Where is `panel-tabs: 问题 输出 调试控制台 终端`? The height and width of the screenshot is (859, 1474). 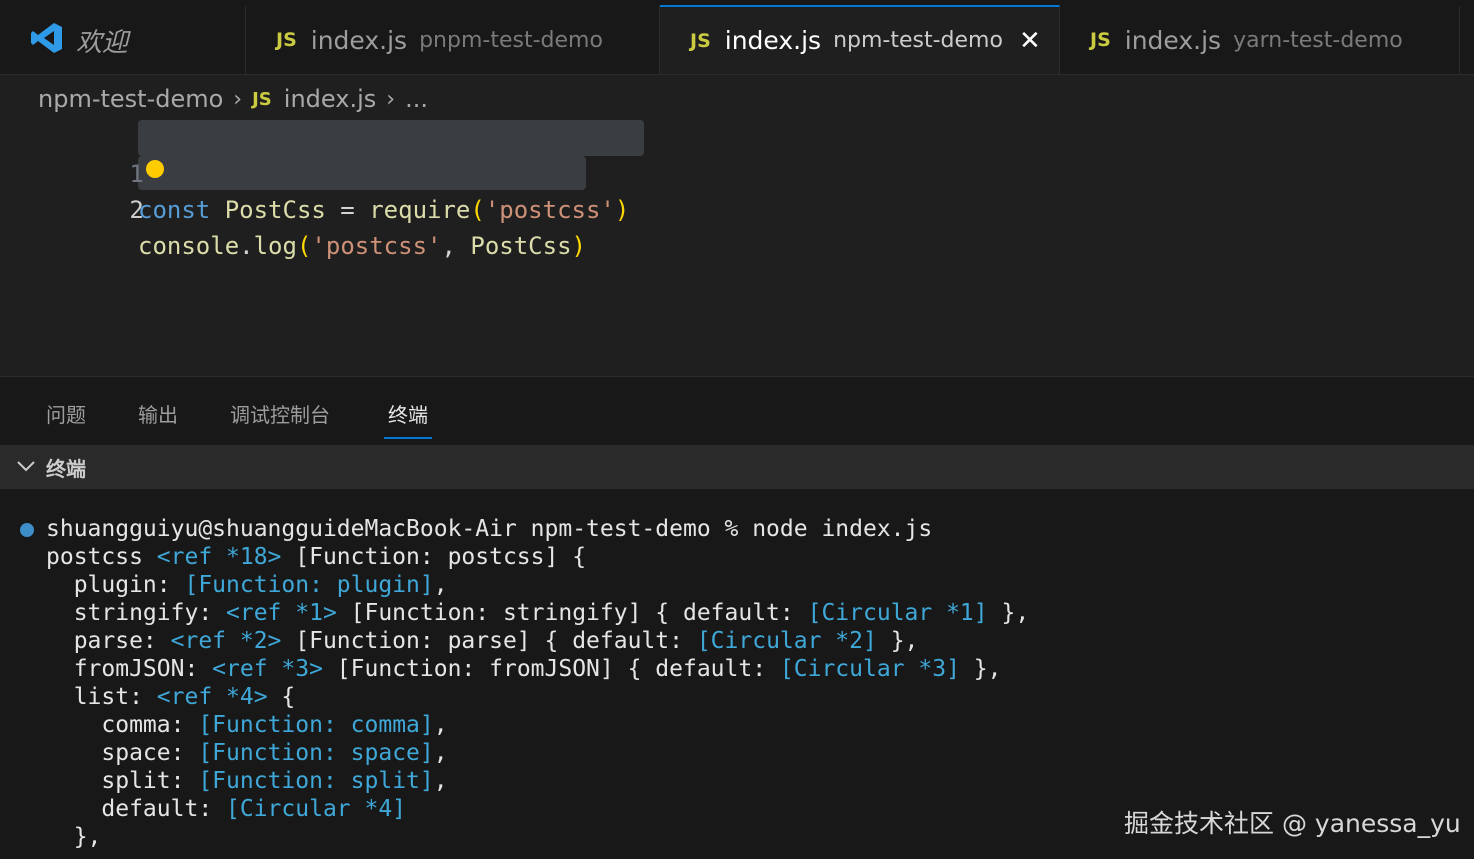 panel-tabs: 问题 输出 调试控制台 终端 is located at coordinates (737, 411).